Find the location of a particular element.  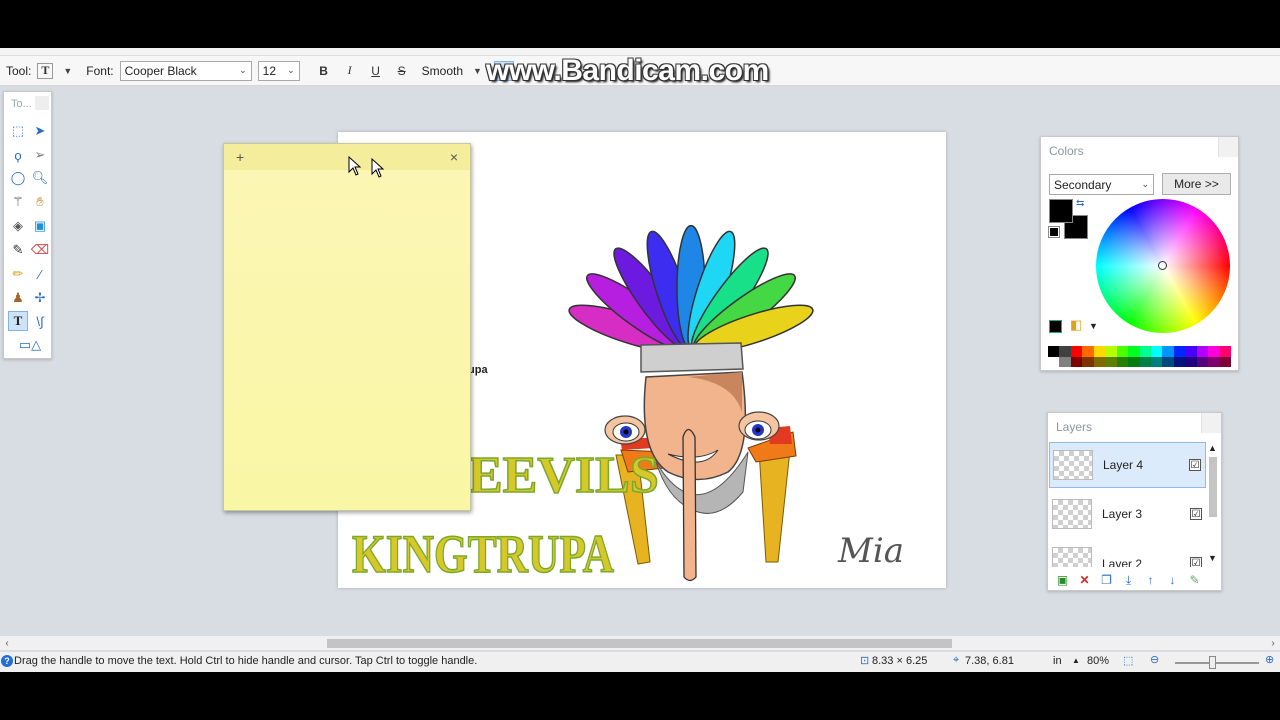

clone-stamp-icon: ♟ is located at coordinates (18, 298).